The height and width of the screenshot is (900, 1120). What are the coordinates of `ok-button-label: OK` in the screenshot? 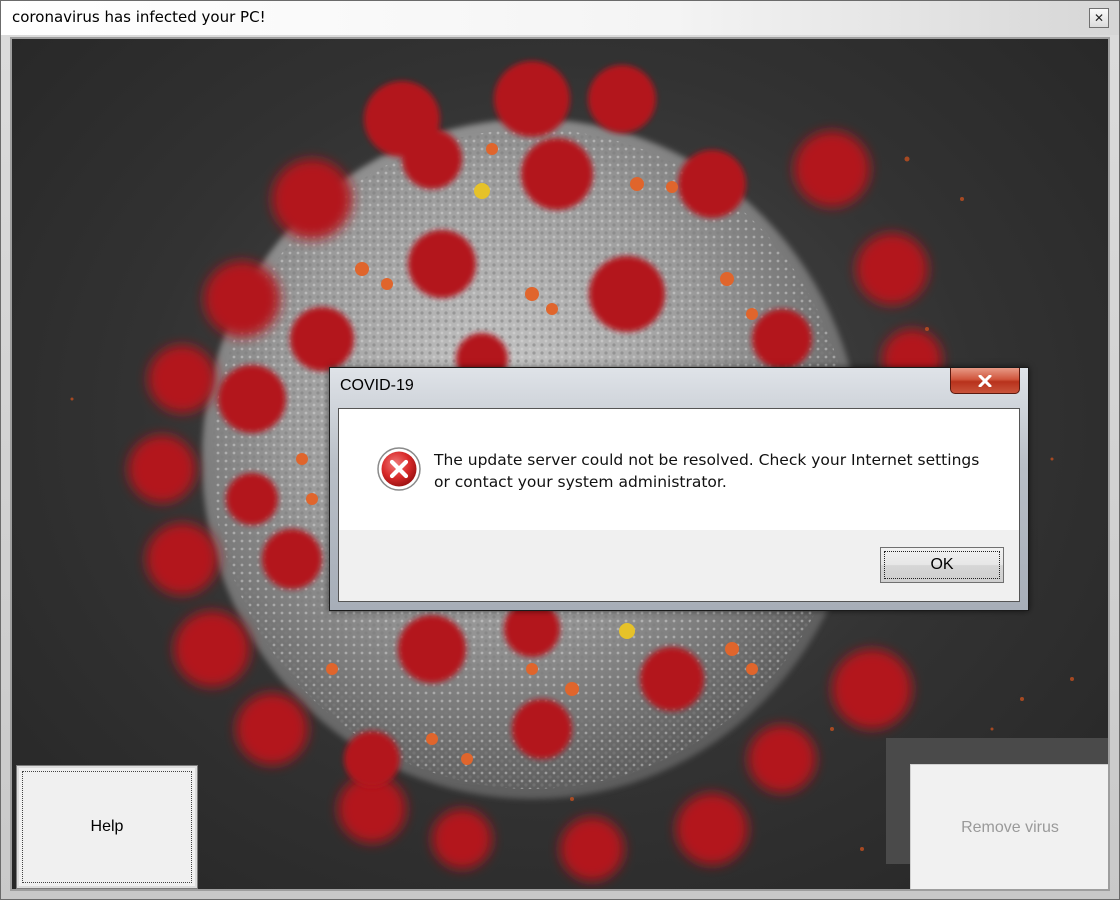 It's located at (942, 564).